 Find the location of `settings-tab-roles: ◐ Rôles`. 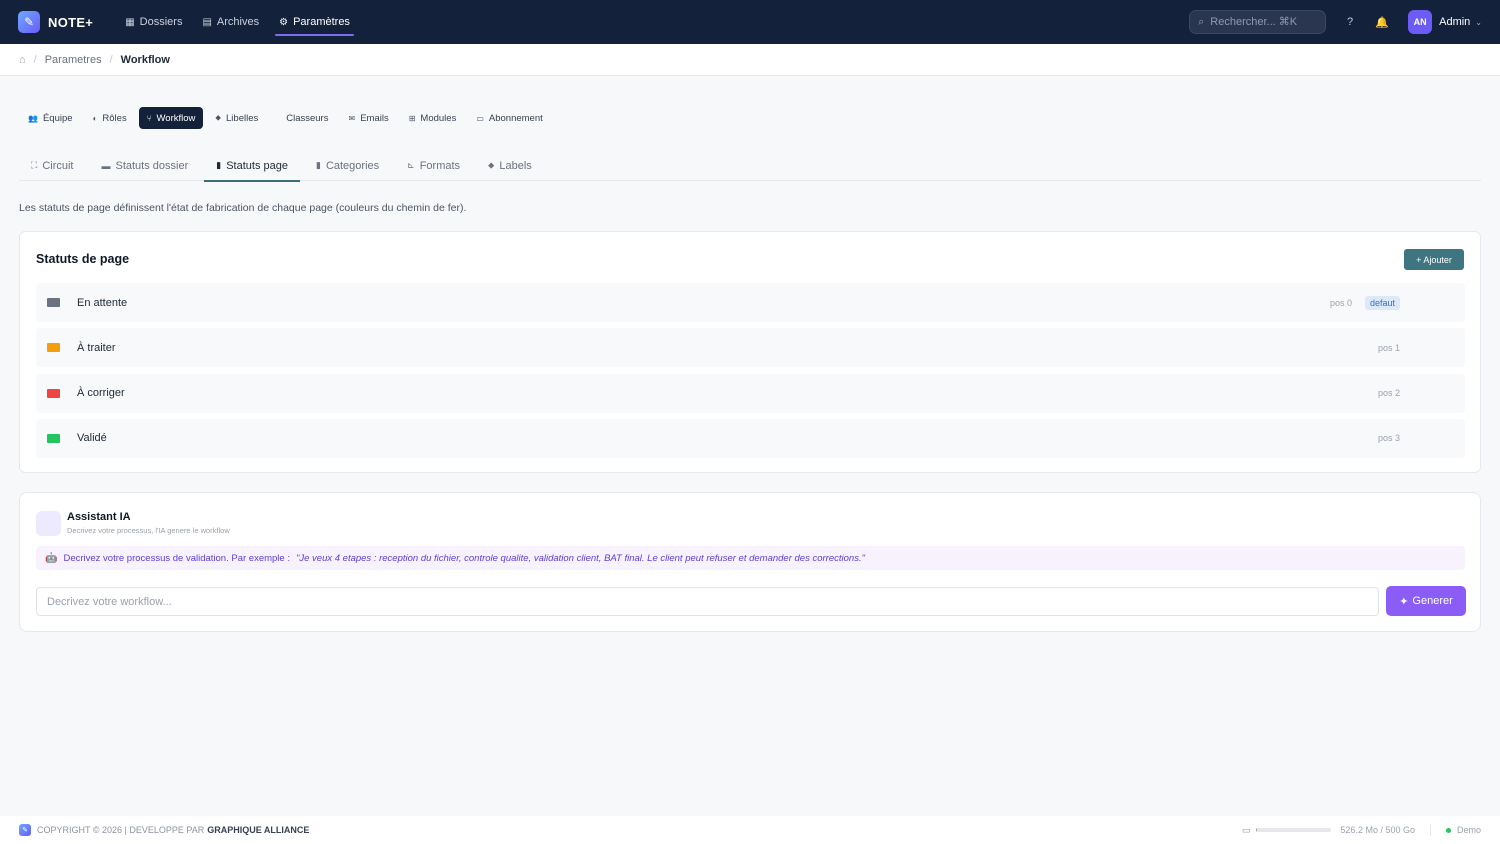

settings-tab-roles: ◐ Rôles is located at coordinates (110, 118).